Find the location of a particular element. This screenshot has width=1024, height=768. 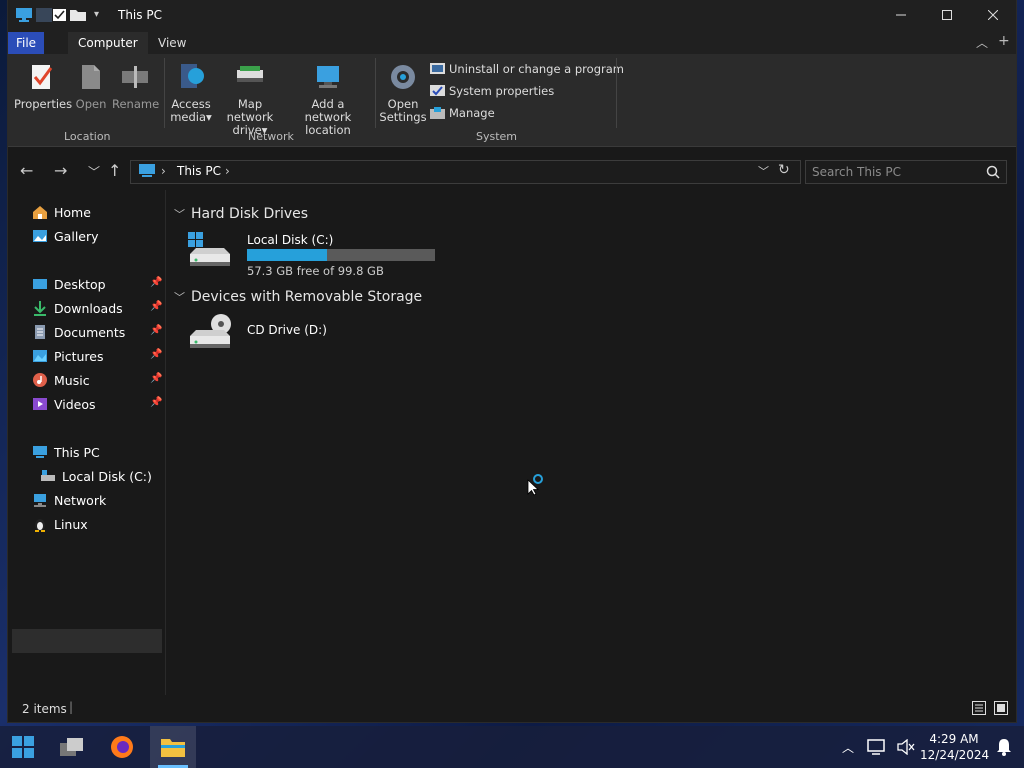

search-box is located at coordinates (906, 172).